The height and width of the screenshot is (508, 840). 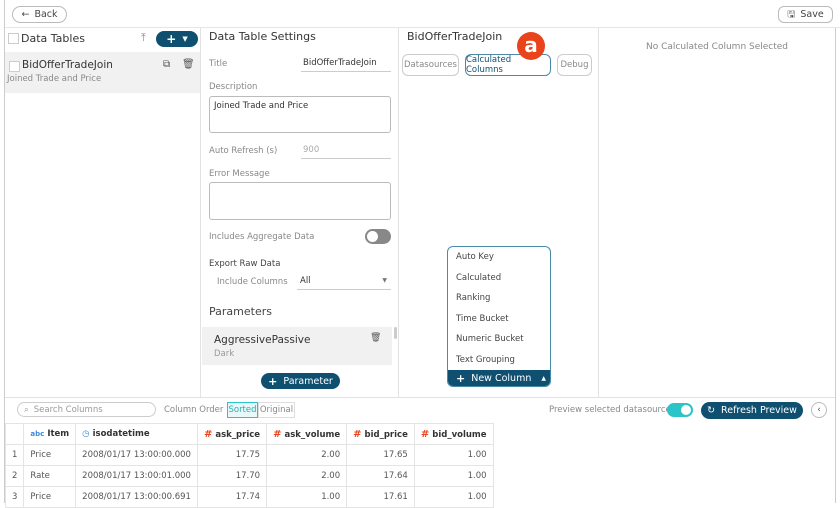 What do you see at coordinates (680, 410) in the screenshot?
I see `preview-toggle` at bounding box center [680, 410].